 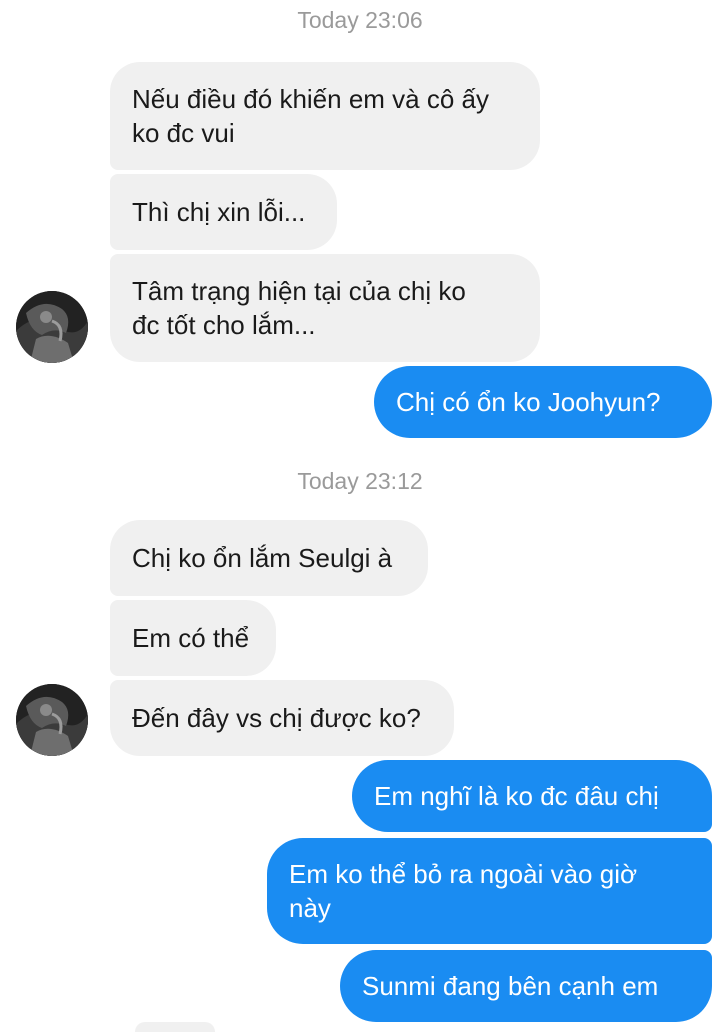 I want to click on message-bubble-incoming: Chị ko ổn lắm Seulgi à, so click(x=269, y=558).